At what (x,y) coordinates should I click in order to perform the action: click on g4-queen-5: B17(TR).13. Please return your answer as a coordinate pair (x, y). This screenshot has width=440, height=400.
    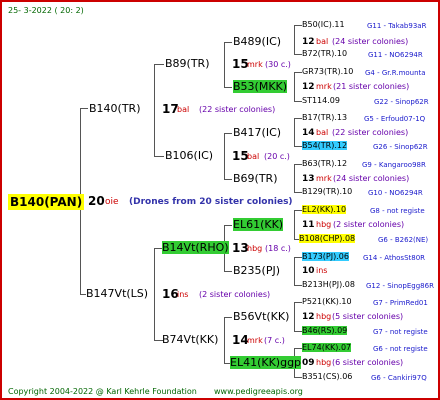
    Looking at the image, I should click on (324, 118).